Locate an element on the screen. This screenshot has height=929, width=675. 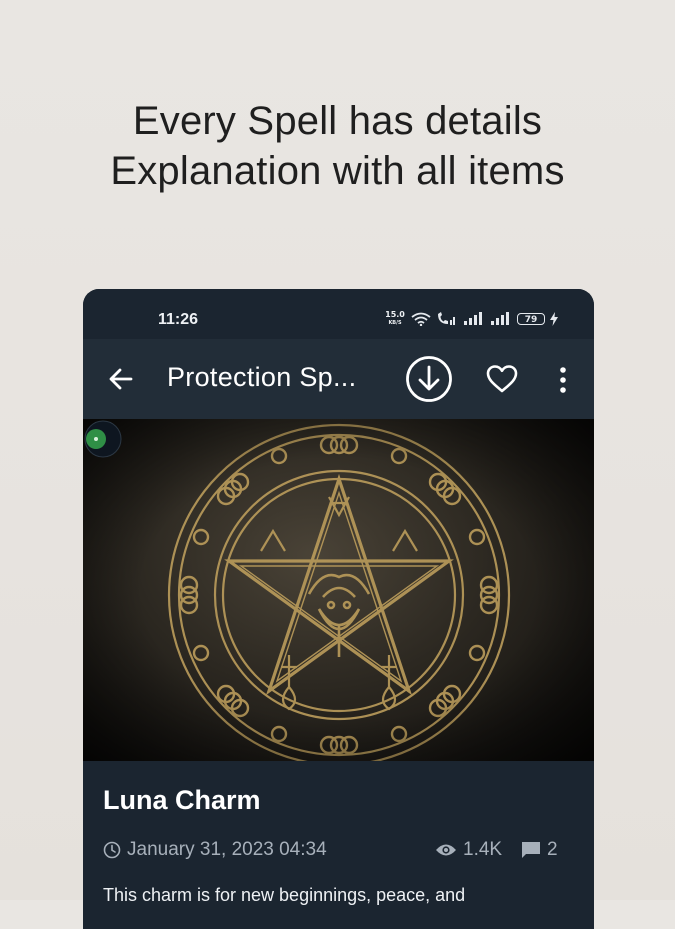
comment-icon is located at coordinates (531, 850).